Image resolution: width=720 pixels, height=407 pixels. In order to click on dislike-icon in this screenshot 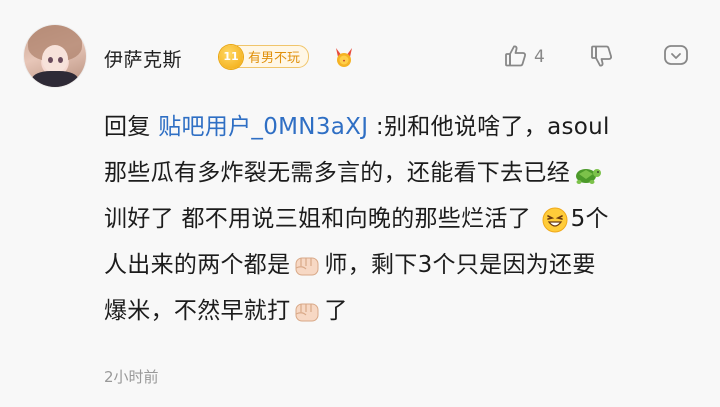, I will do `click(602, 56)`.